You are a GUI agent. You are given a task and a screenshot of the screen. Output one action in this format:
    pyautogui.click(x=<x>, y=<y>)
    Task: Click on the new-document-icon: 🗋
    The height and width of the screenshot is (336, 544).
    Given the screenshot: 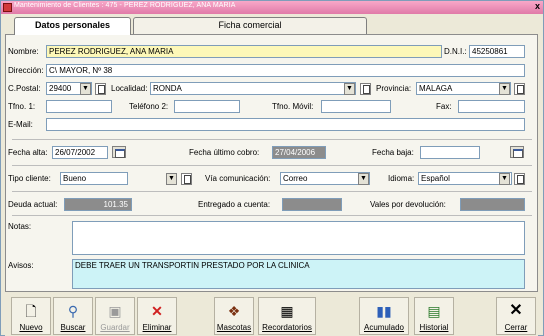 What is the action you would take?
    pyautogui.click(x=31, y=311)
    